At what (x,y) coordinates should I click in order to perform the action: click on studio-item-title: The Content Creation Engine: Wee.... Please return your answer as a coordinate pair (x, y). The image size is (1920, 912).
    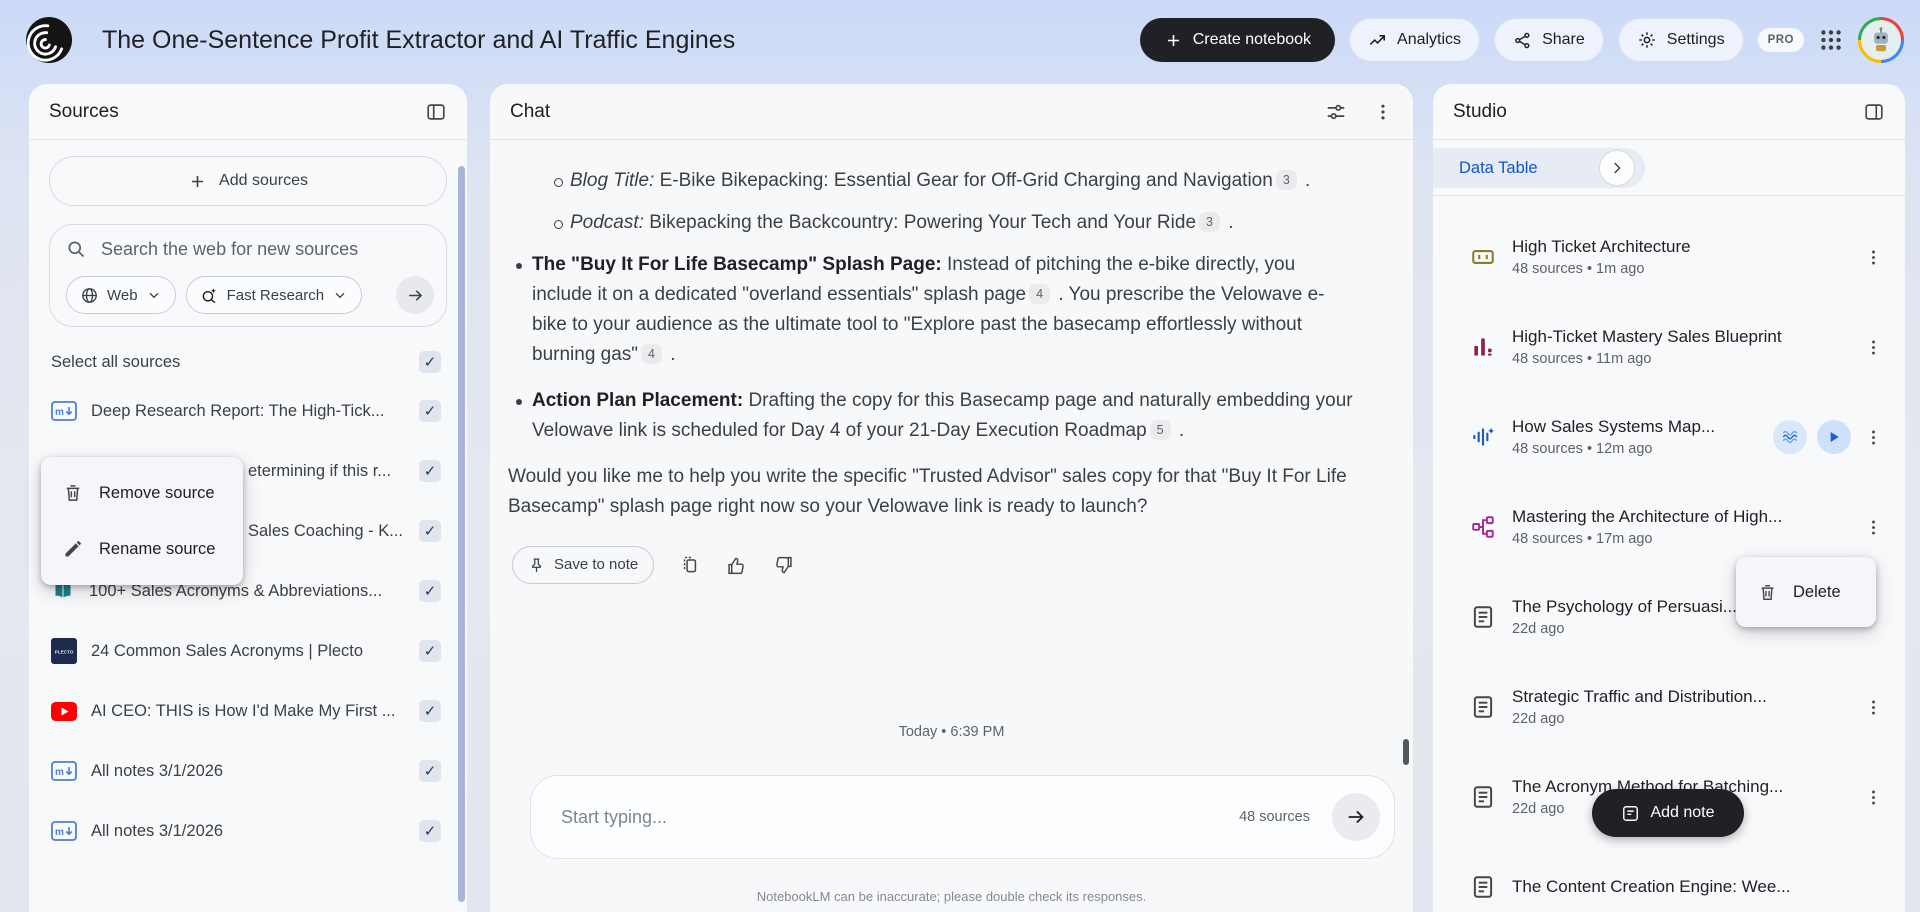
    Looking at the image, I should click on (1651, 886).